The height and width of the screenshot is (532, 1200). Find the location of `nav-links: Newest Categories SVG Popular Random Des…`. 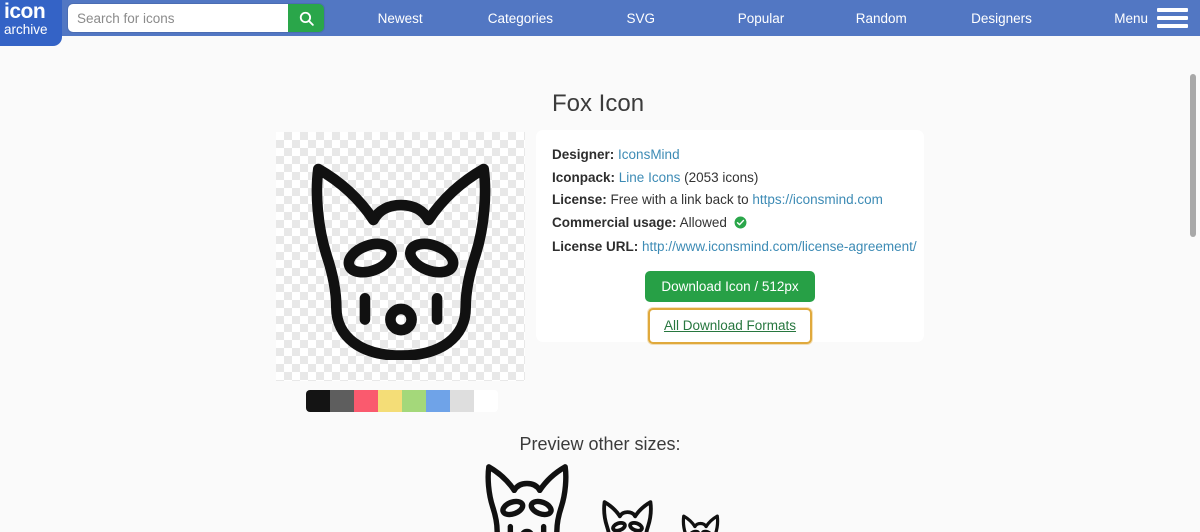

nav-links: Newest Categories SVG Popular Random Des… is located at coordinates (770, 18).